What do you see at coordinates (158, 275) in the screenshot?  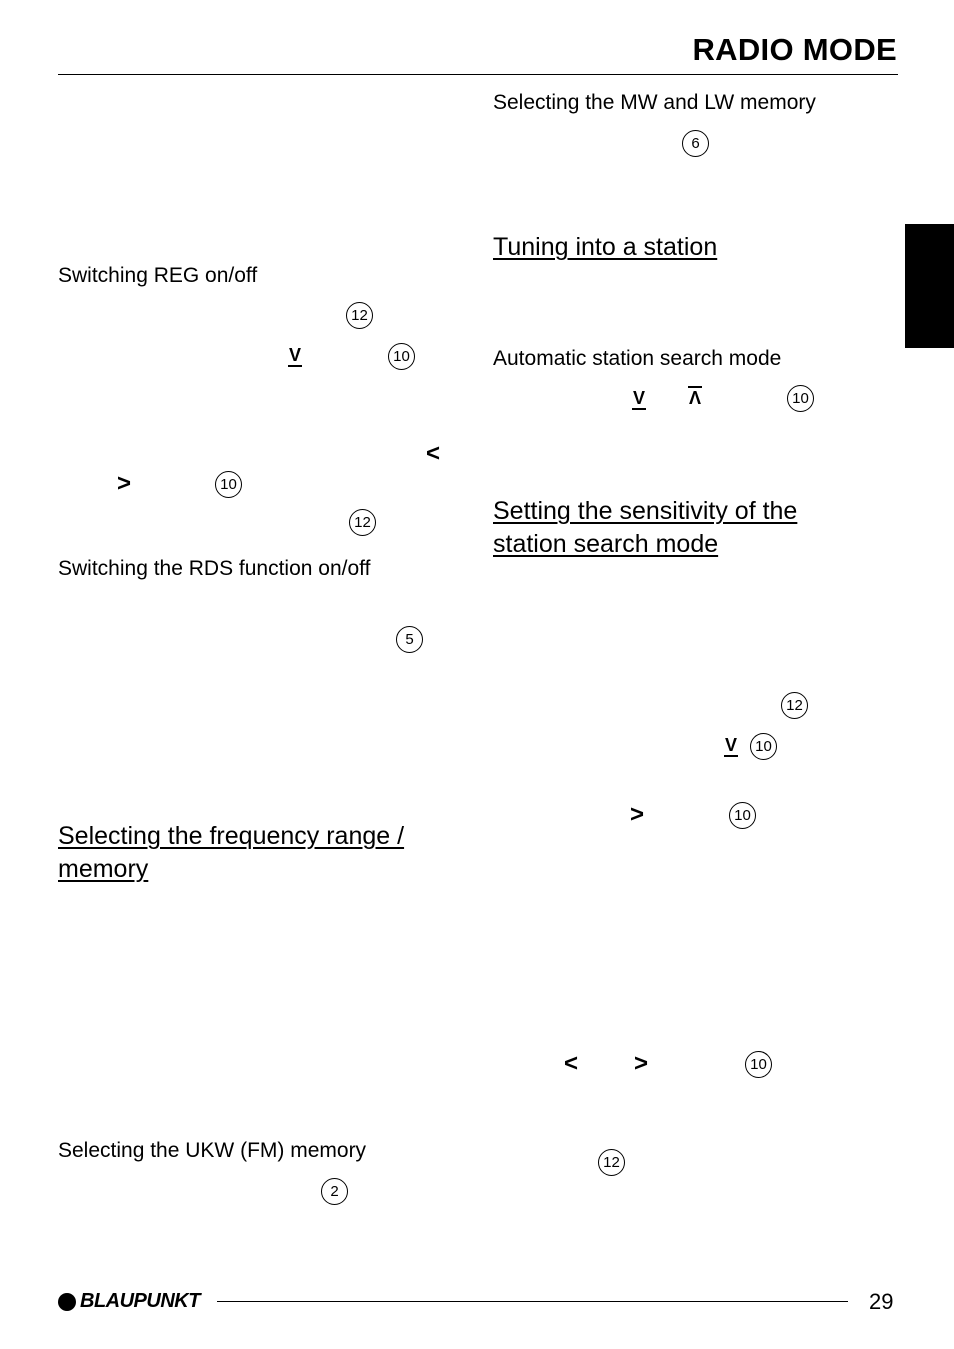 I see `reg-heading: Switching REG on/off` at bounding box center [158, 275].